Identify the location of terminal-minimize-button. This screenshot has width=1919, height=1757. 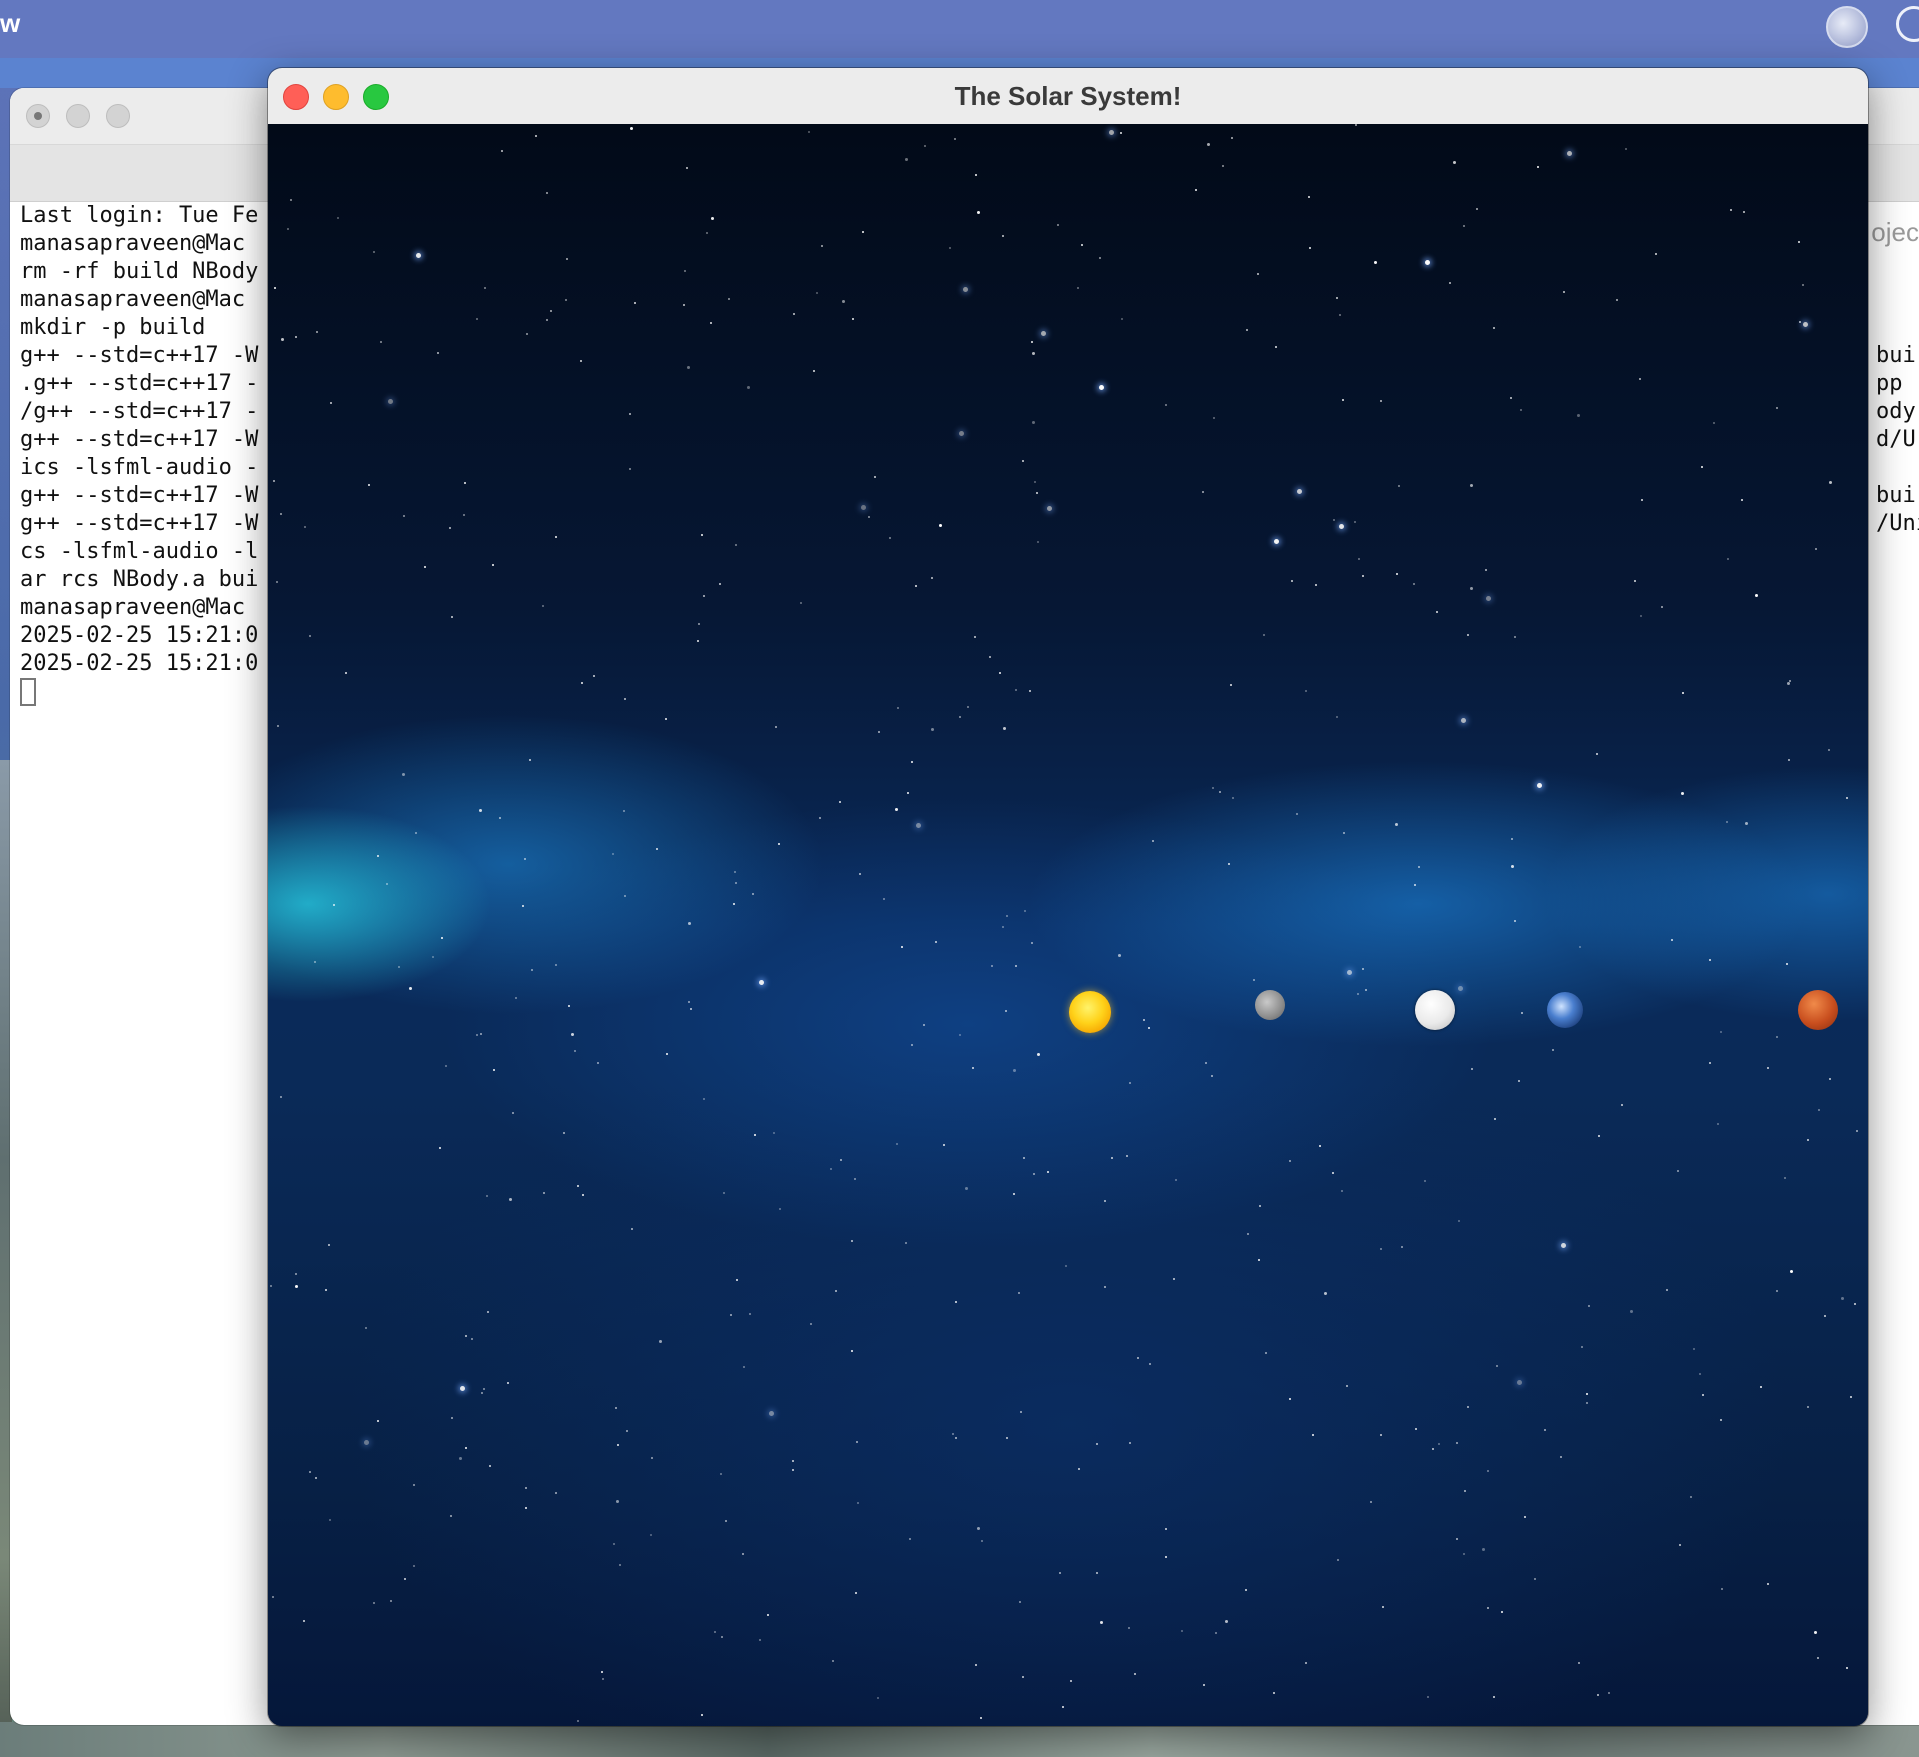
(78, 116).